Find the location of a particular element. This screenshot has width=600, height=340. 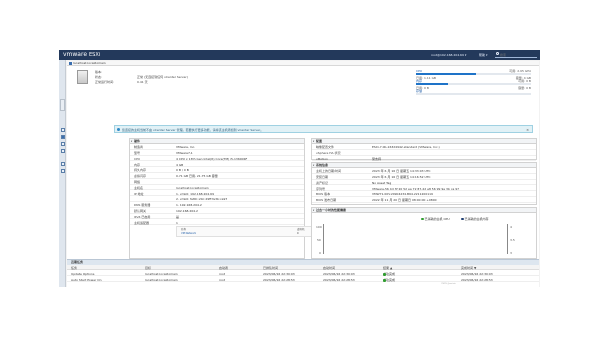

task-started: 2023/06/16 22:28:53 is located at coordinates (339, 279).